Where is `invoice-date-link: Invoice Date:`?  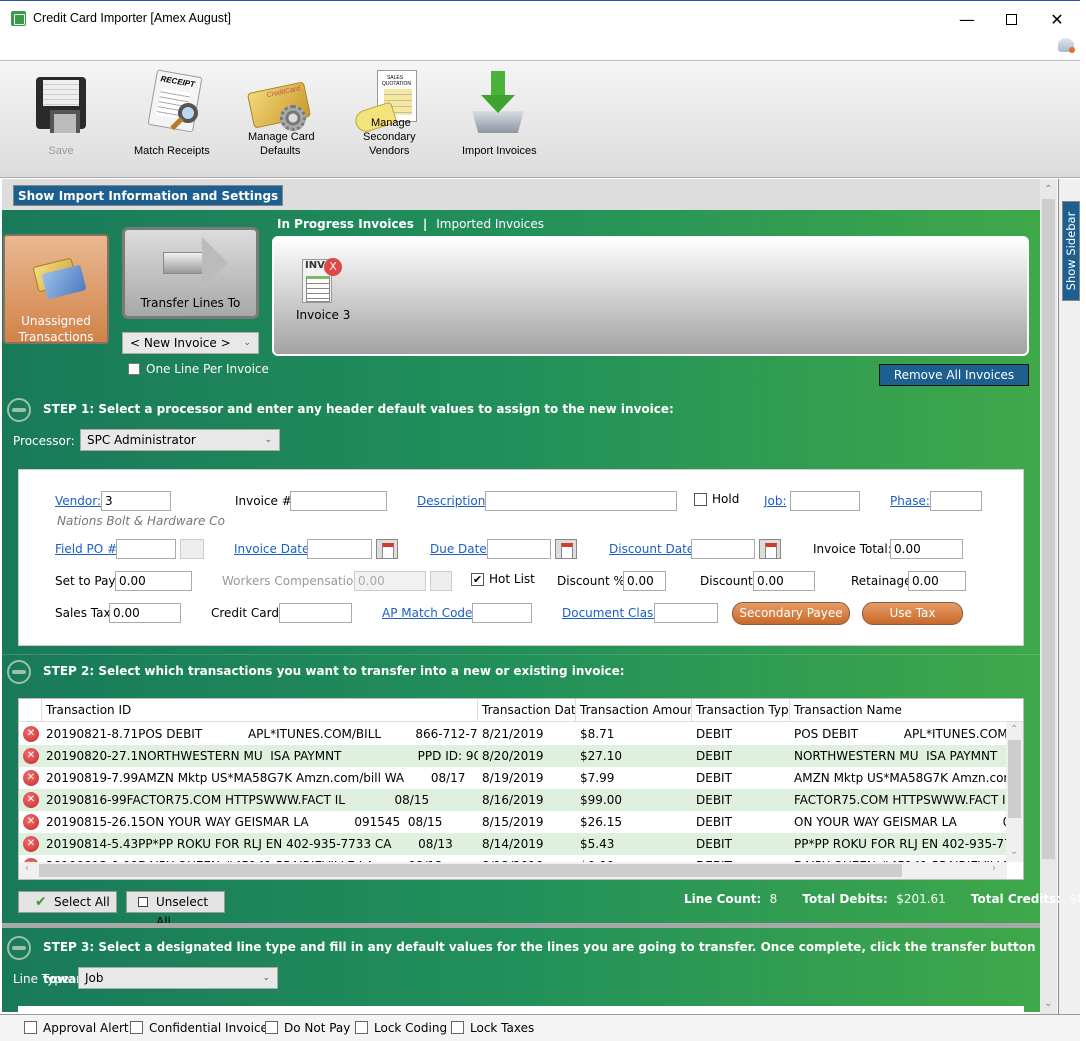
invoice-date-link: Invoice Date: is located at coordinates (273, 549).